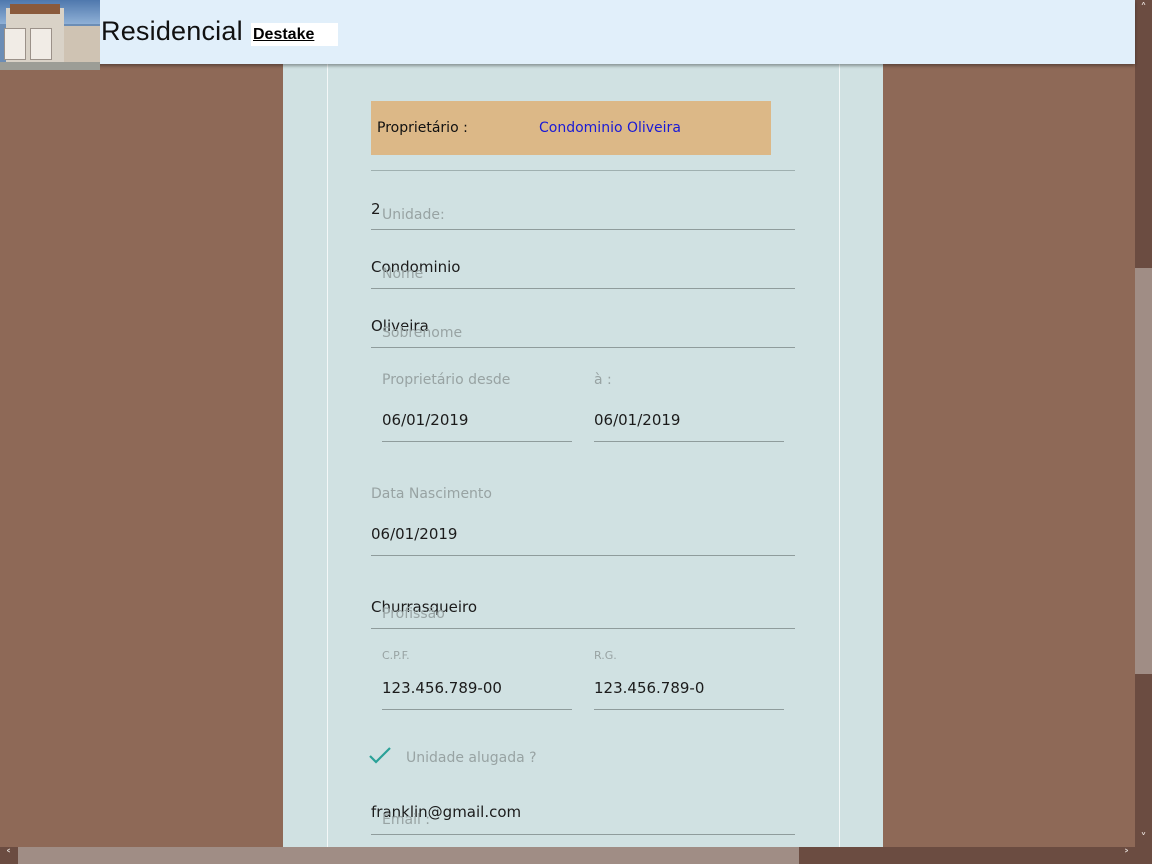 The height and width of the screenshot is (864, 1152). I want to click on app-title: Residencial, so click(172, 31).